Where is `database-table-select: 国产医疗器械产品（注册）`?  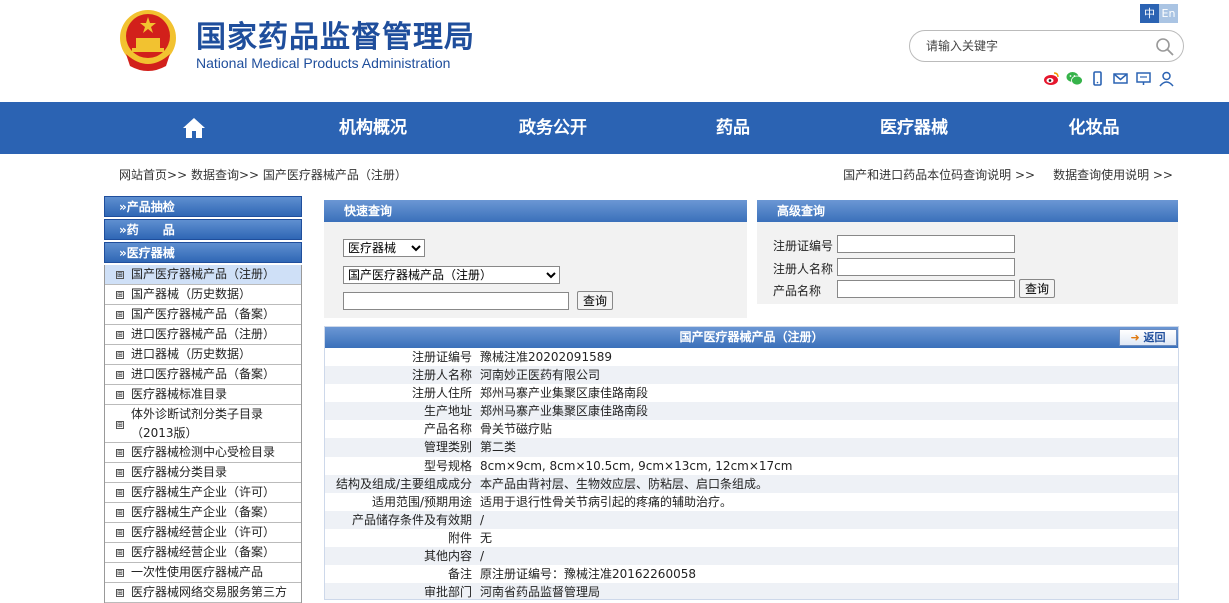
database-table-select: 国产医疗器械产品（注册） is located at coordinates (451, 275).